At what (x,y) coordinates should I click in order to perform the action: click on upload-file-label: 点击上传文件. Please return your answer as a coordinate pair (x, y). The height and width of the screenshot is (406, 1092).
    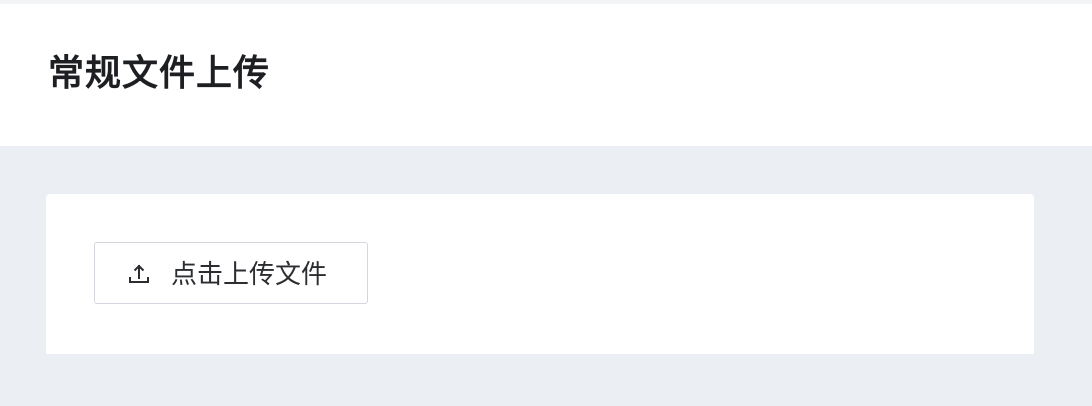
    Looking at the image, I should click on (249, 274).